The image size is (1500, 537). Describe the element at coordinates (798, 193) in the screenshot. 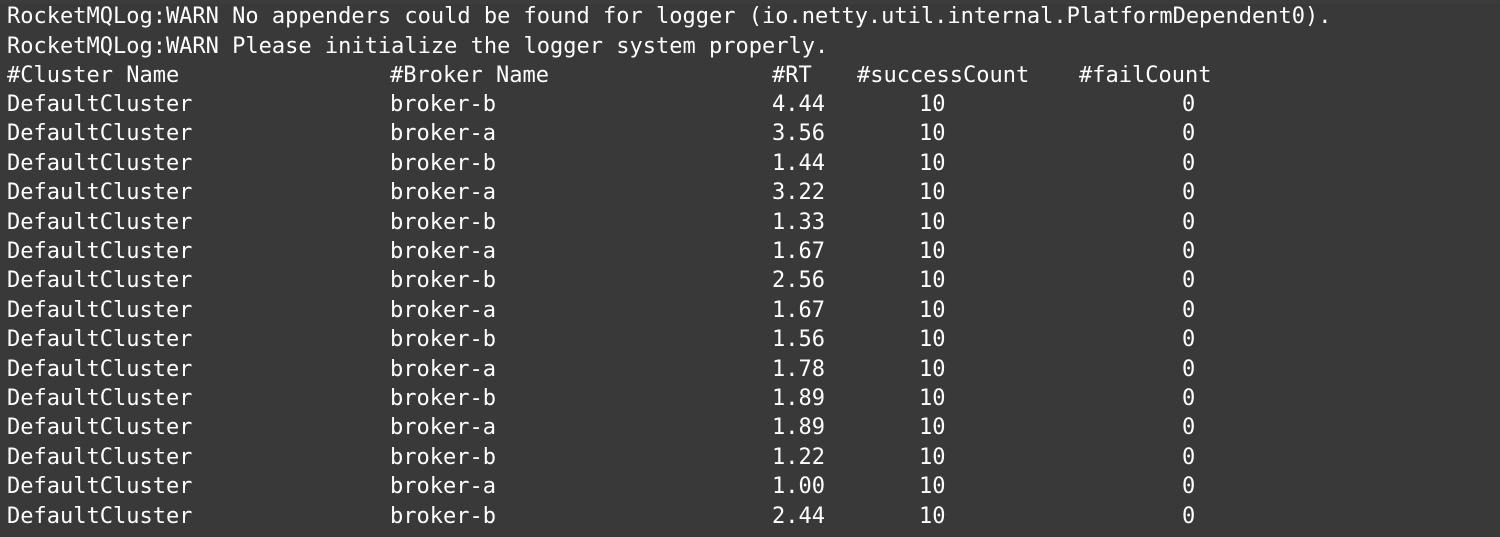

I see `rt-cell: 3.22` at that location.